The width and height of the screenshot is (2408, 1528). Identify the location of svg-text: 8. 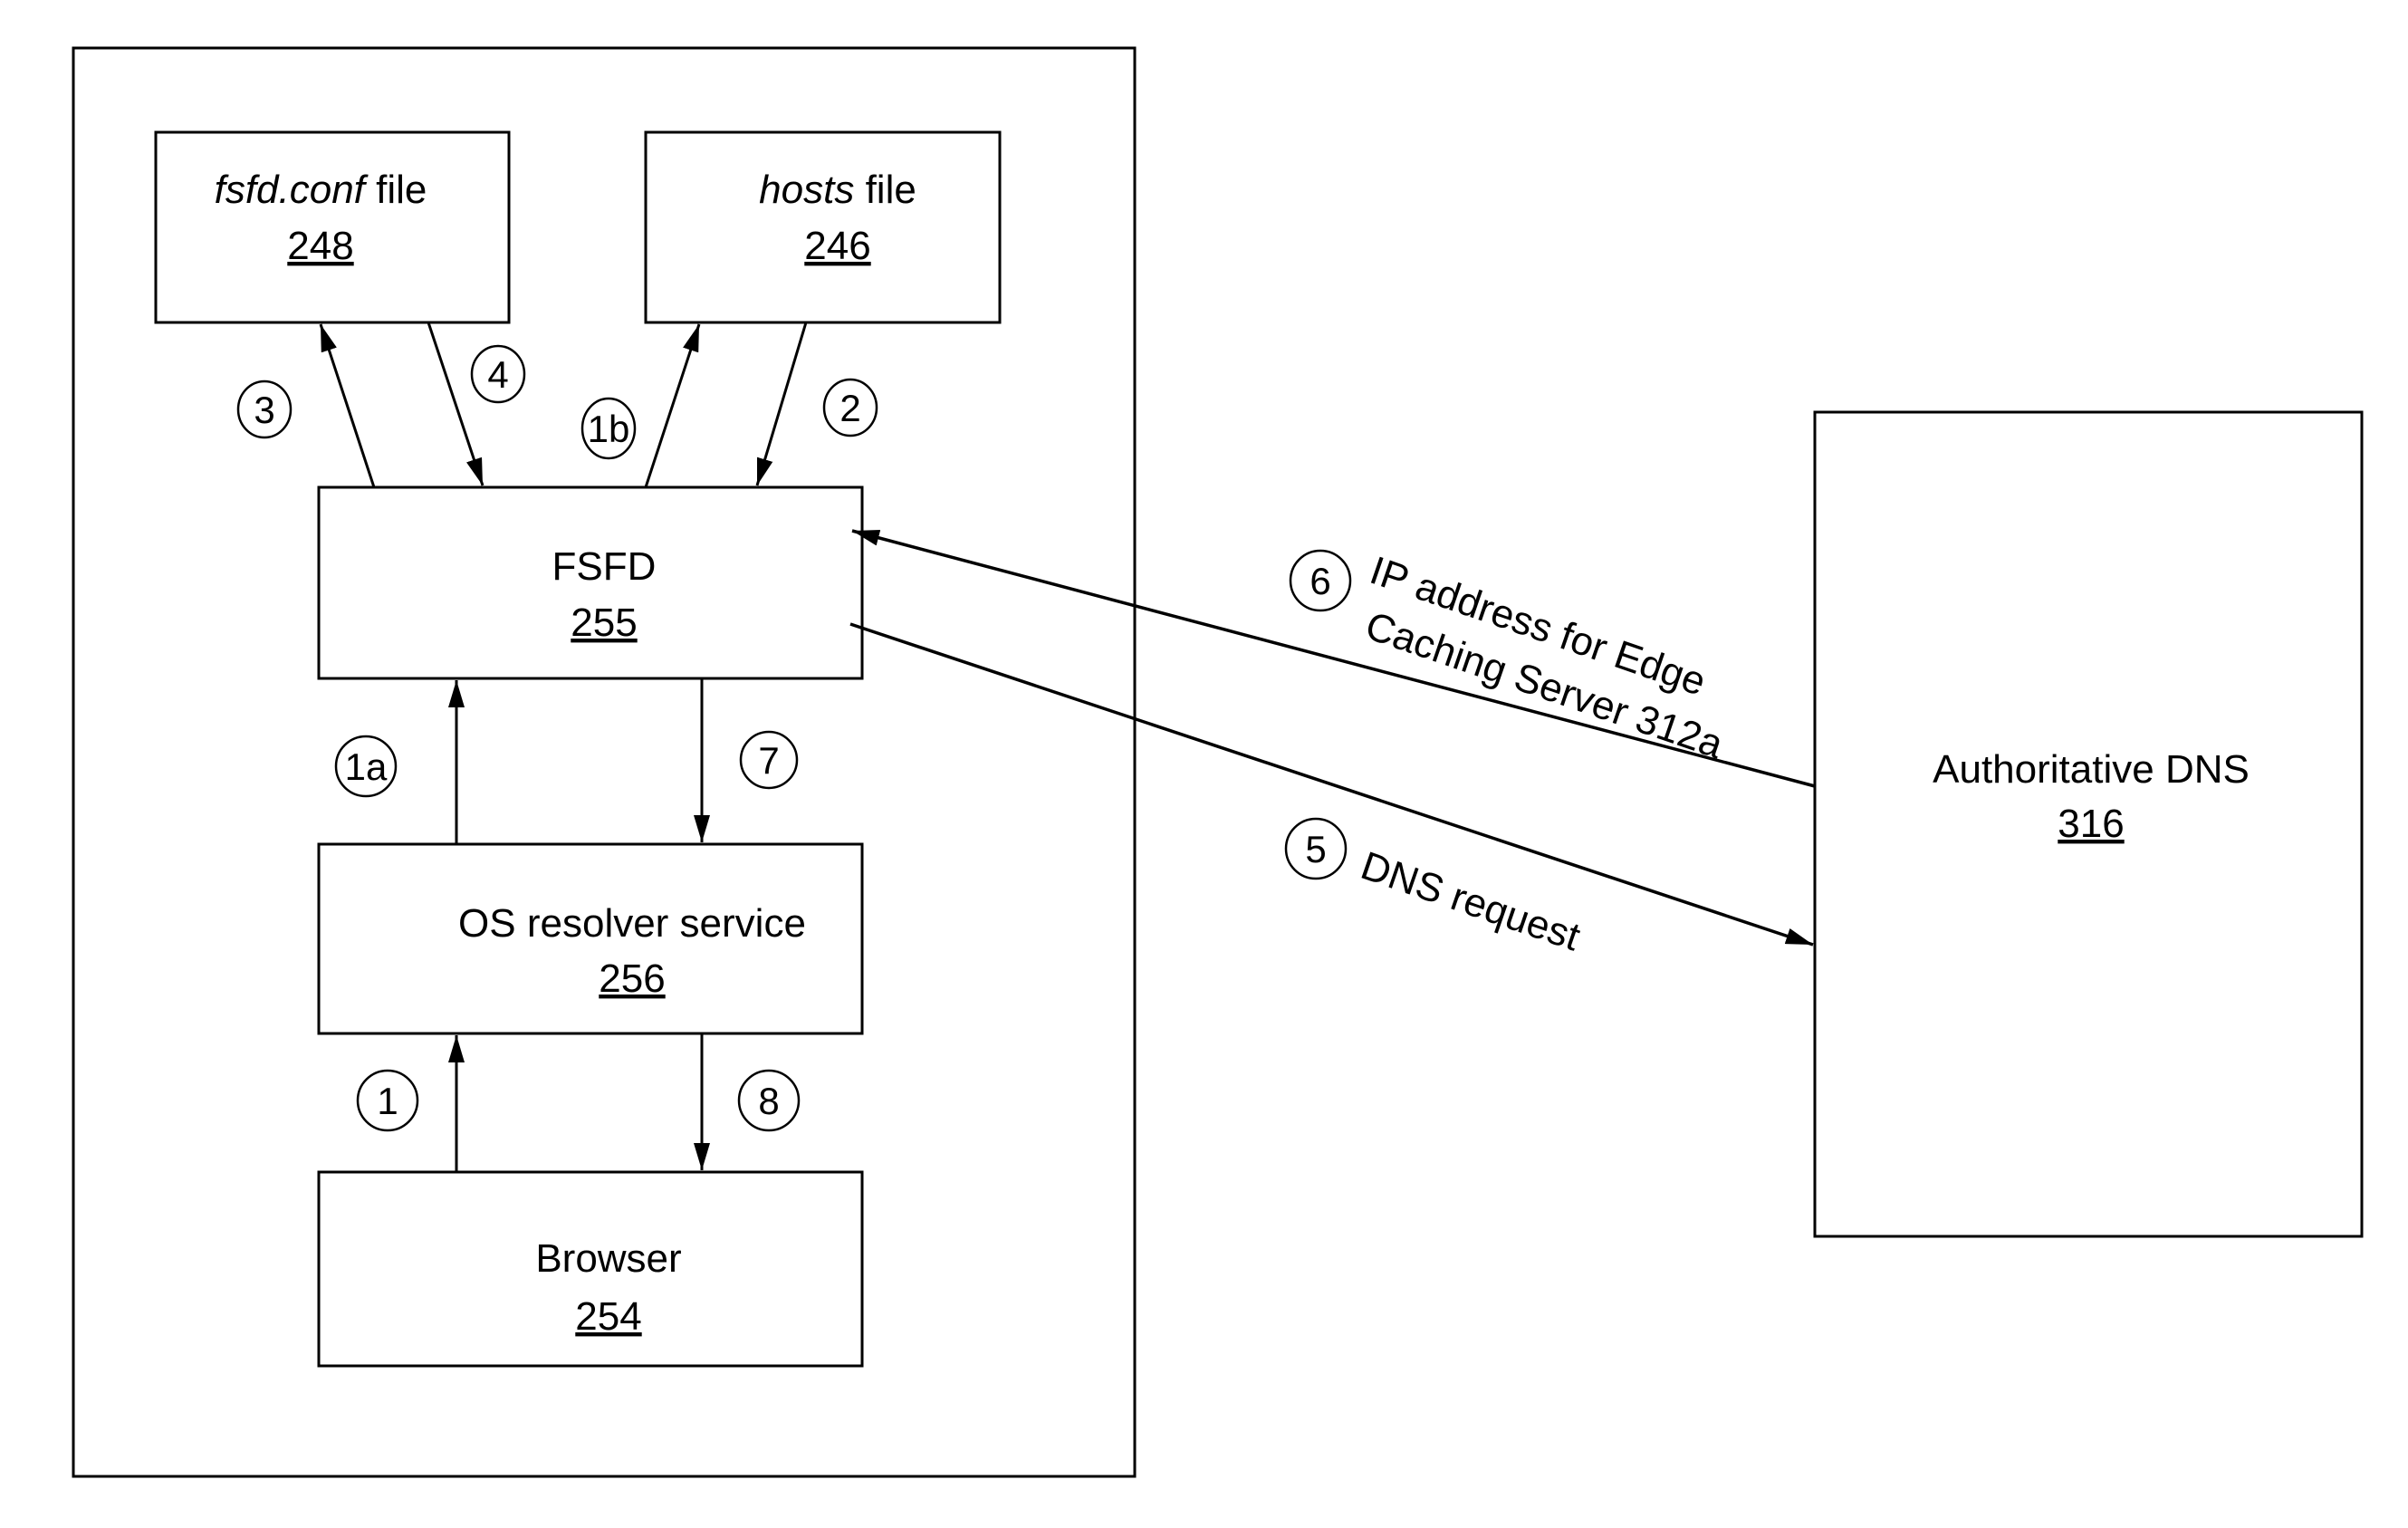
(769, 1101).